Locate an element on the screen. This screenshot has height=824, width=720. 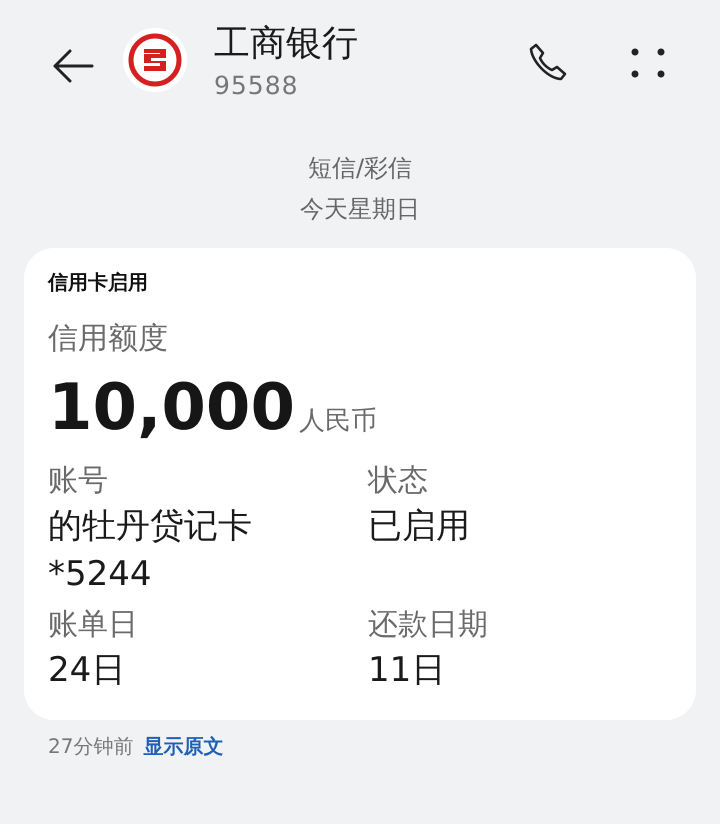
field-value: 11日 is located at coordinates (407, 670).